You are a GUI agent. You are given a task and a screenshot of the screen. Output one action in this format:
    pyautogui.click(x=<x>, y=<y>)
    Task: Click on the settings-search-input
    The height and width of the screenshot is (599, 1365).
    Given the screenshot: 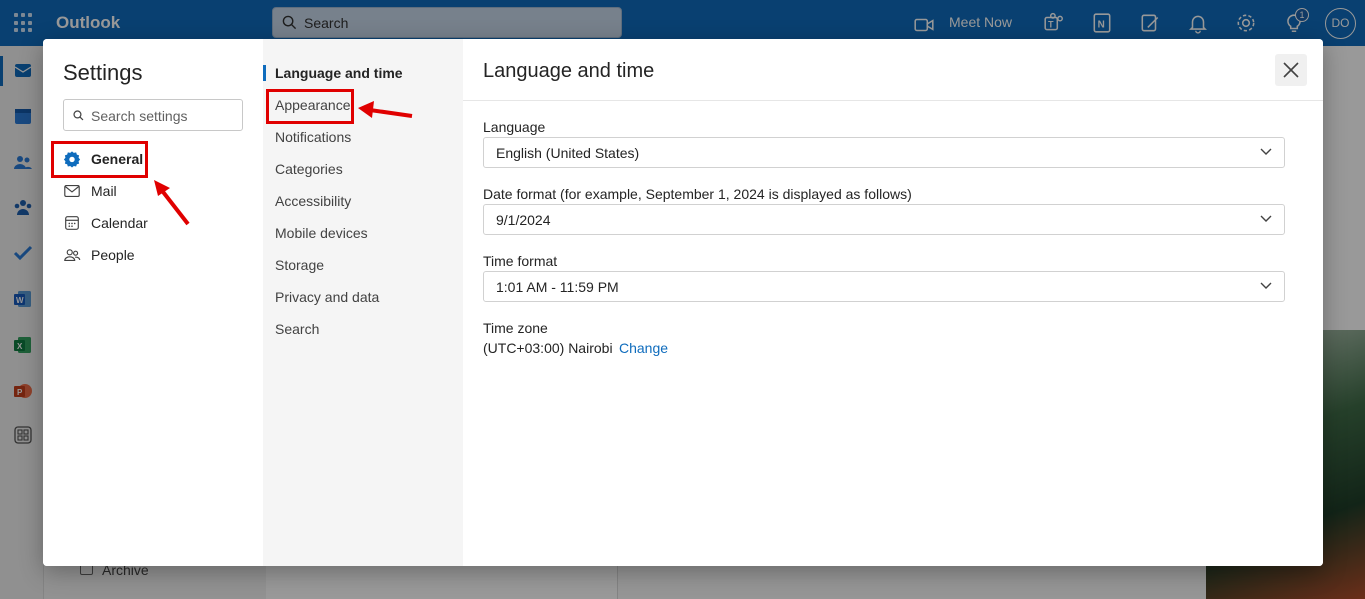 What is the action you would take?
    pyautogui.click(x=165, y=116)
    